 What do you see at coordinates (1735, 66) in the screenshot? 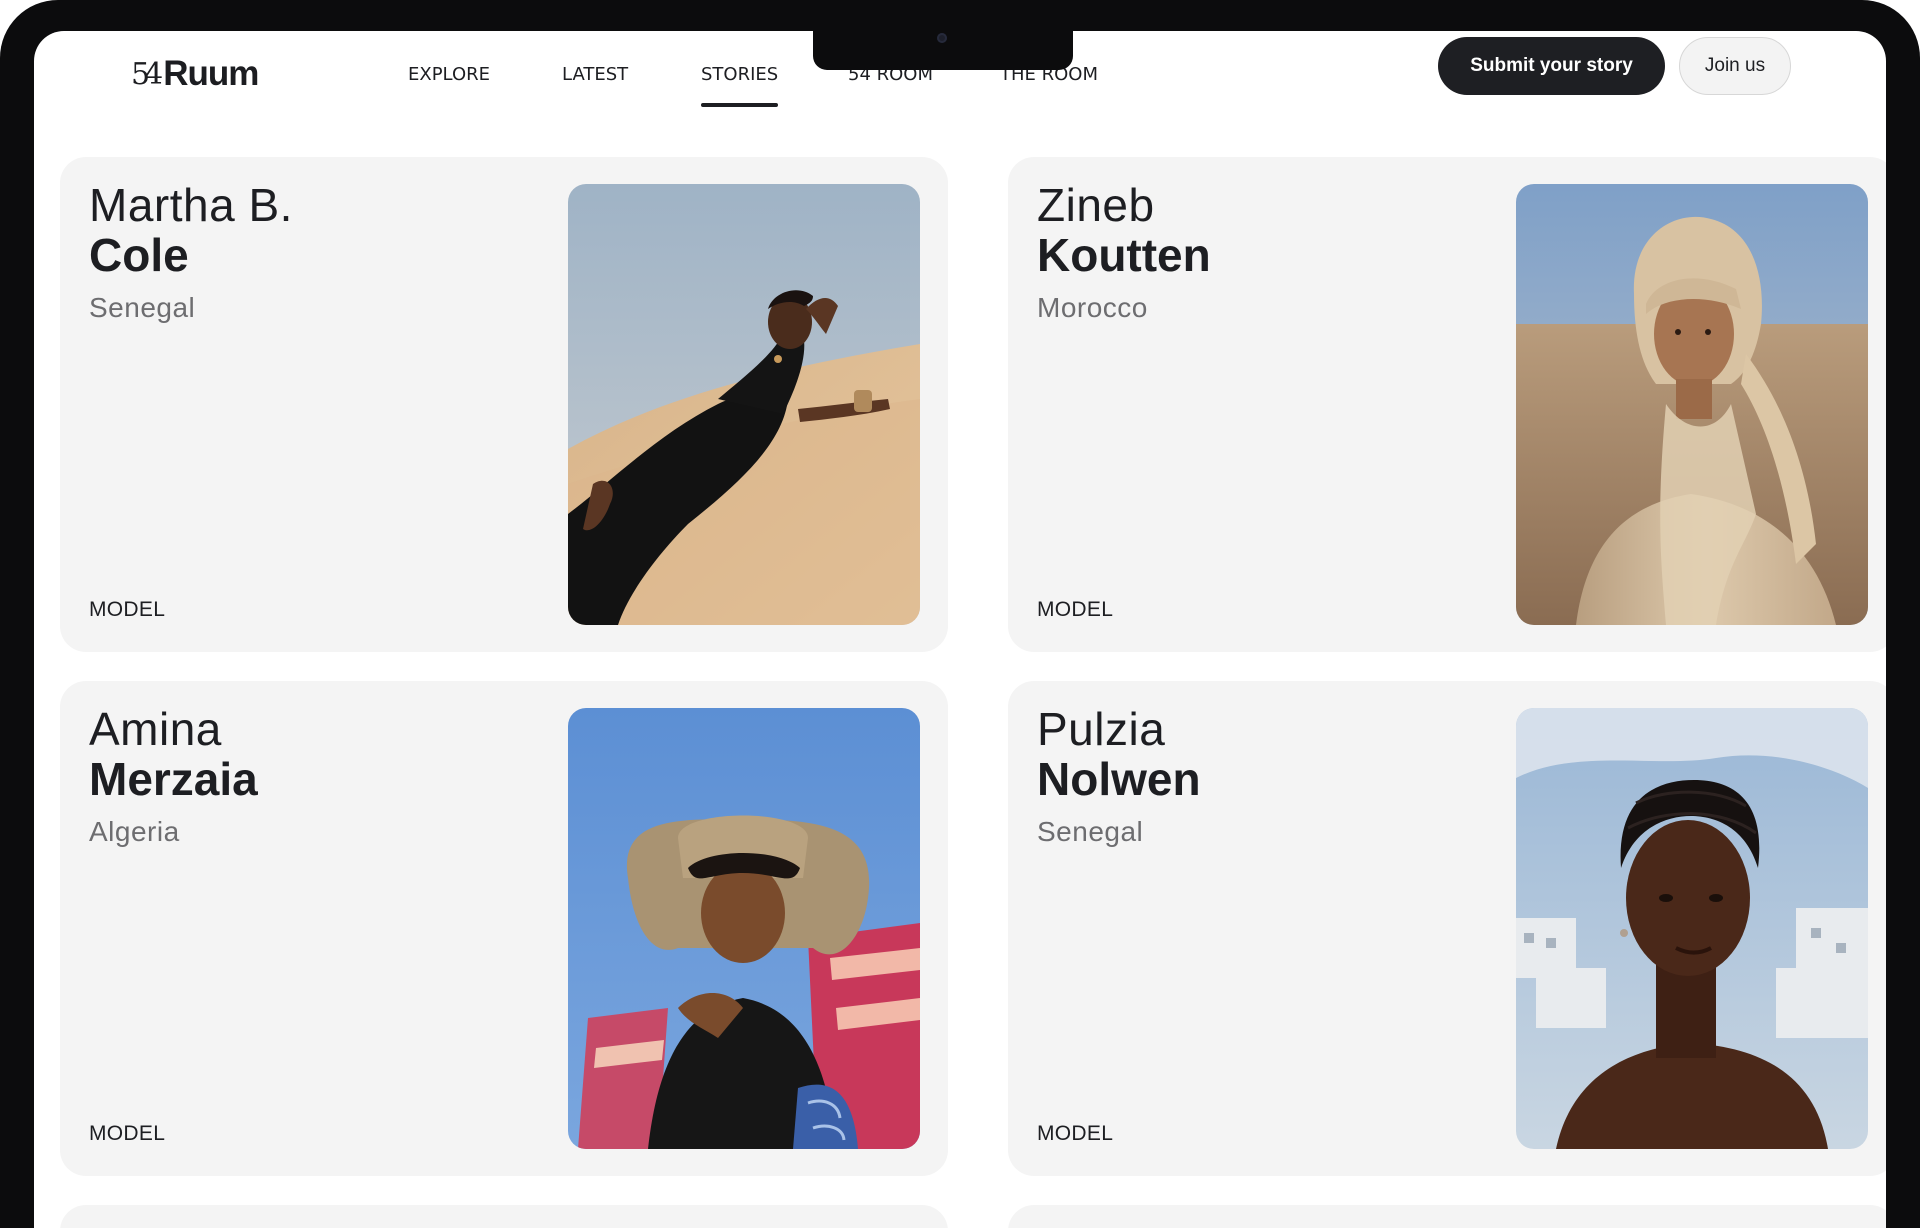
I see `join-us-button: Join us` at bounding box center [1735, 66].